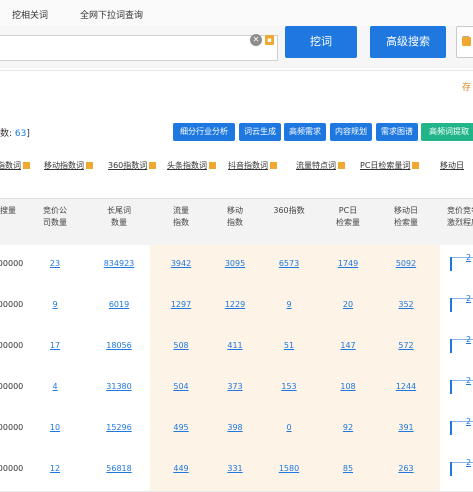  What do you see at coordinates (320, 165) in the screenshot?
I see `index-link: 流量特点词` at bounding box center [320, 165].